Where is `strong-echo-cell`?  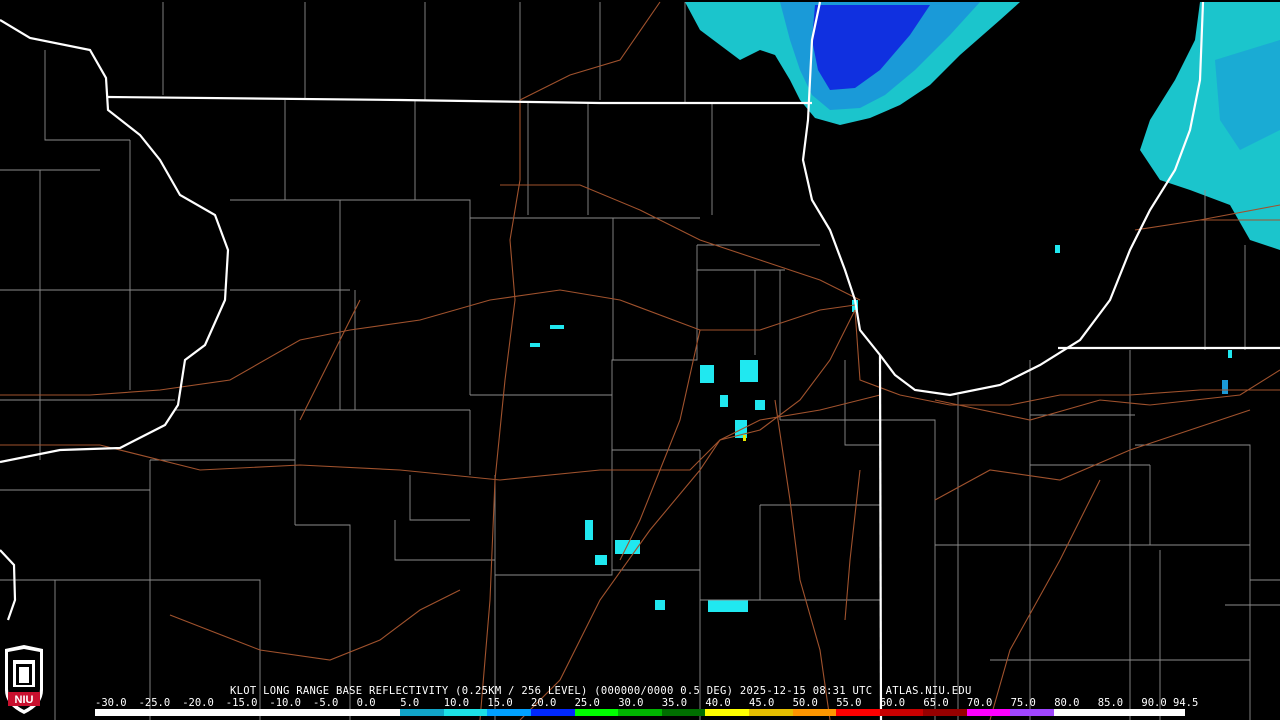 strong-echo-cell is located at coordinates (744, 438).